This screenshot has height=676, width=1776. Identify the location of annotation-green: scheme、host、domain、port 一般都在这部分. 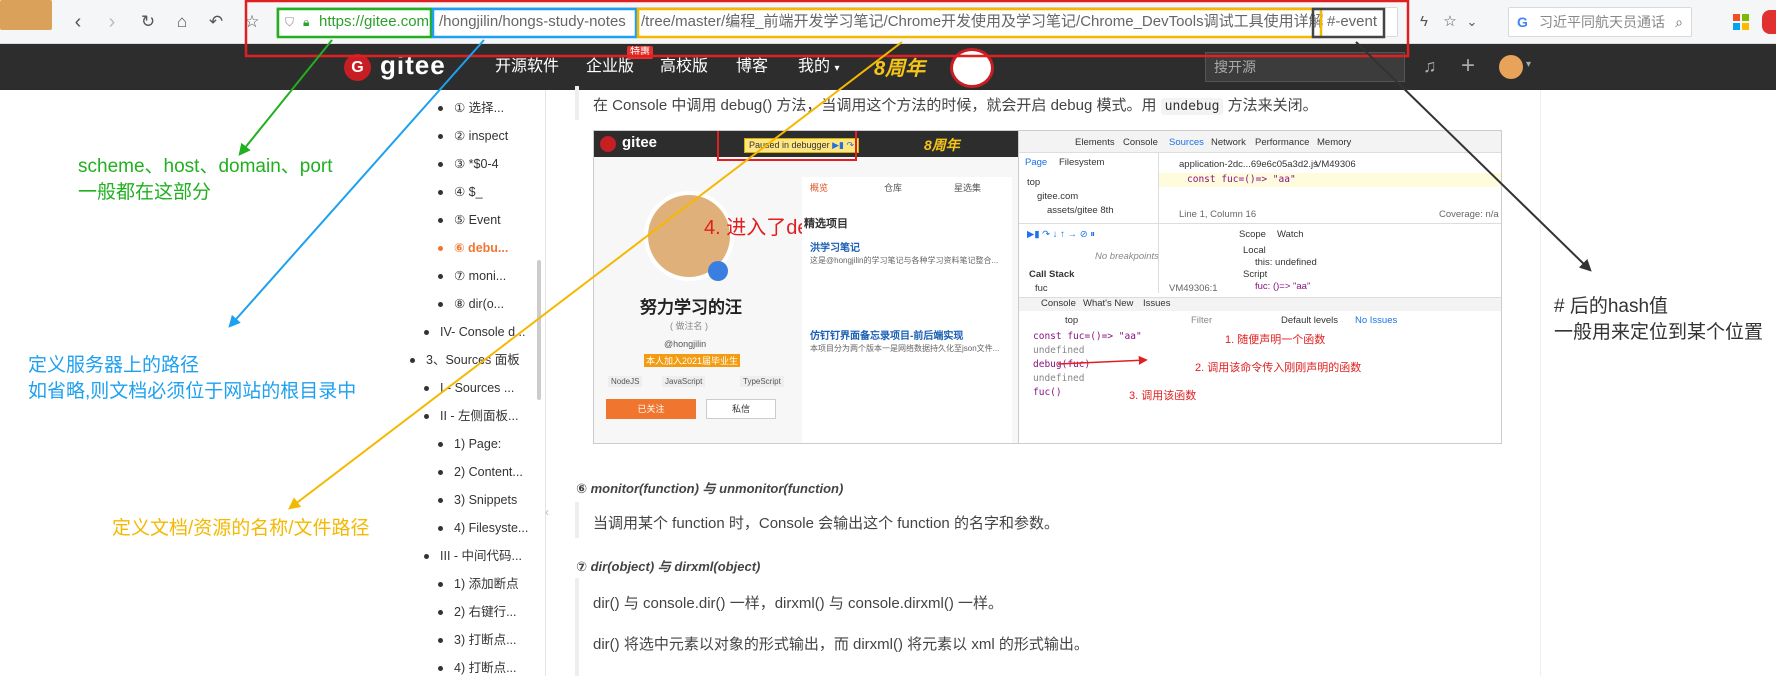
(205, 180).